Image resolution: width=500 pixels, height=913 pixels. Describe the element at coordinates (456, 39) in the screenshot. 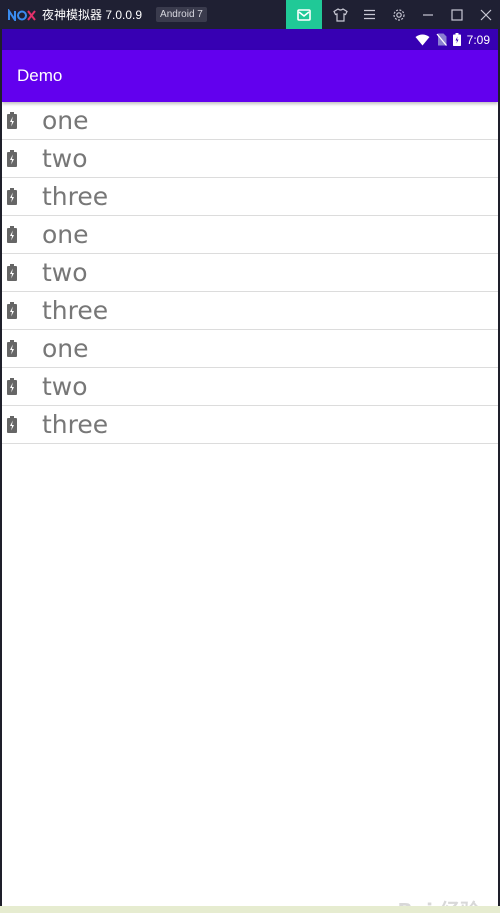

I see `battery-icon` at that location.